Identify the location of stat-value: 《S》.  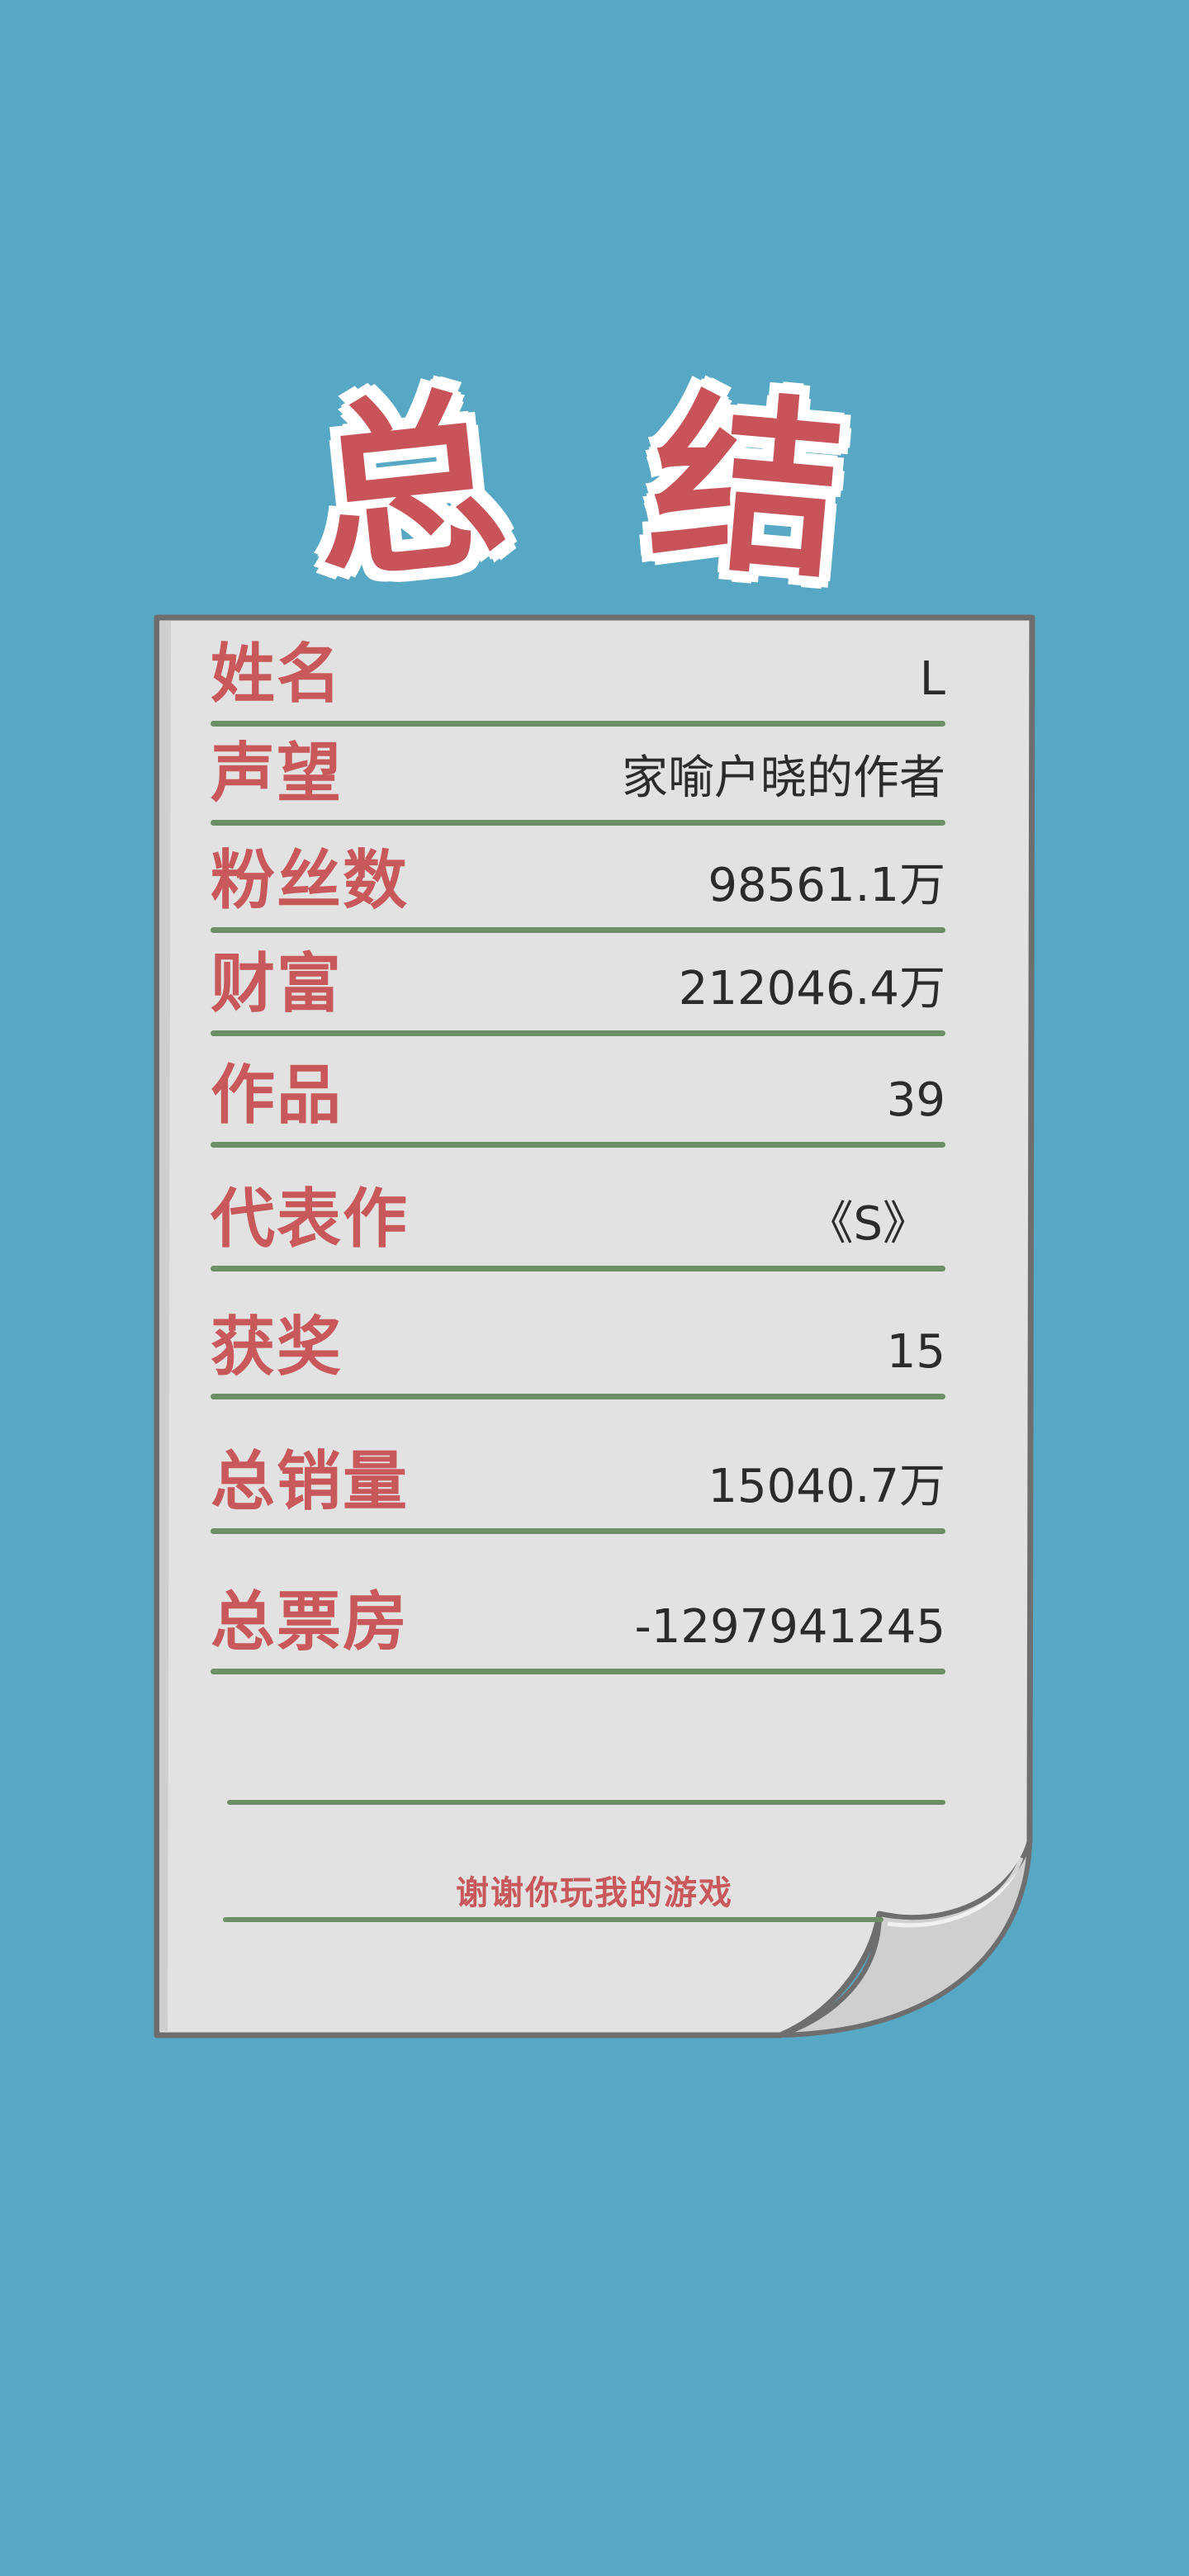
(868, 1224).